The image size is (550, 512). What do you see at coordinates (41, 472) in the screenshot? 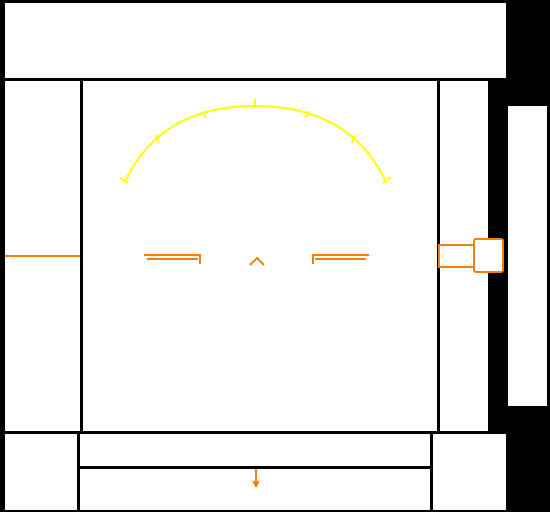
I see `bottom-left-panel` at bounding box center [41, 472].